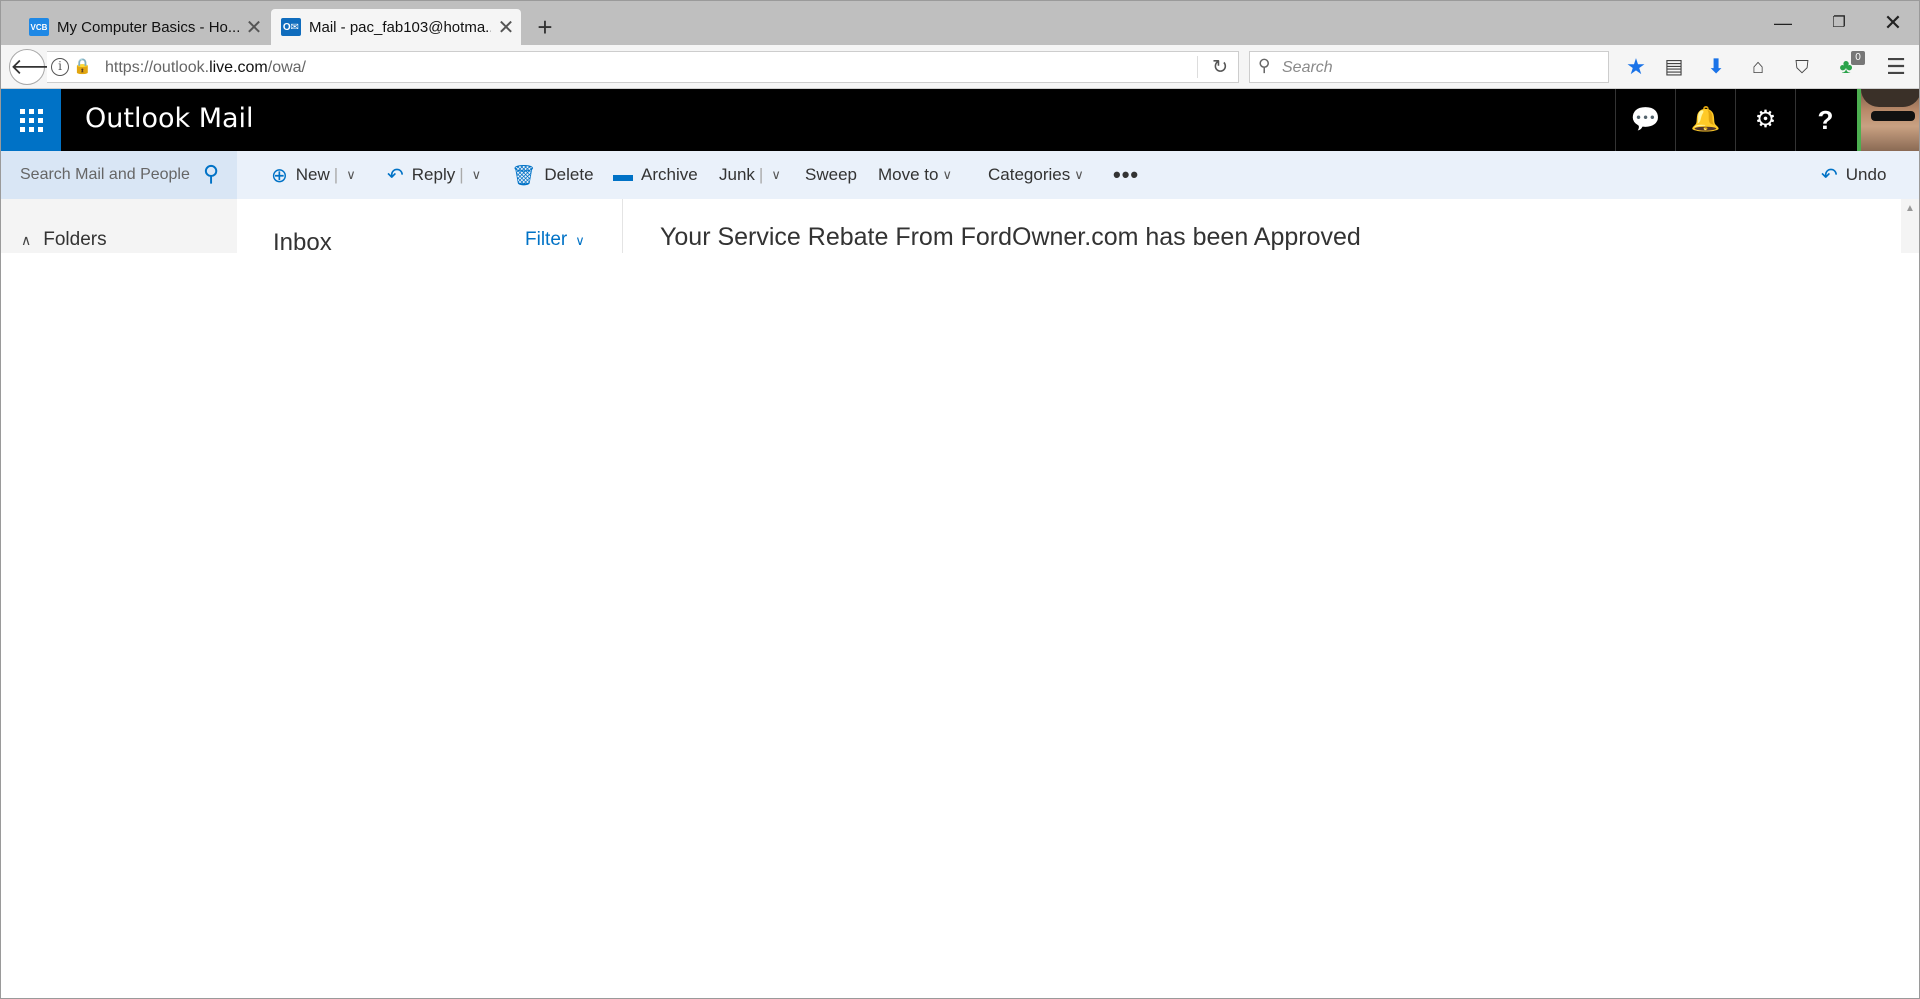 The width and height of the screenshot is (1920, 999). What do you see at coordinates (291, 27) in the screenshot?
I see `outlook-favicon-icon: O✉` at bounding box center [291, 27].